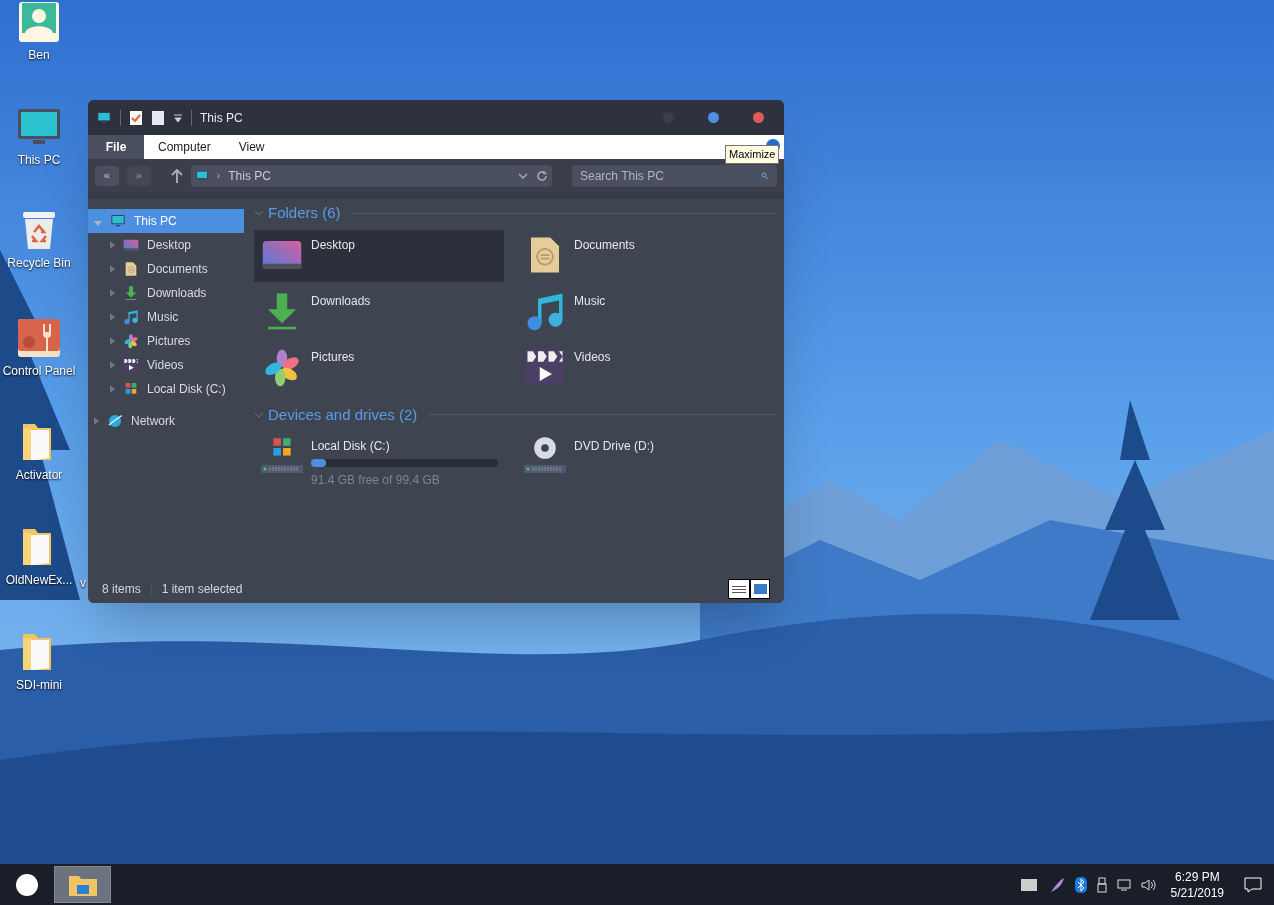 This screenshot has height=905, width=1274. Describe the element at coordinates (131, 269) in the screenshot. I see `document-icon` at that location.